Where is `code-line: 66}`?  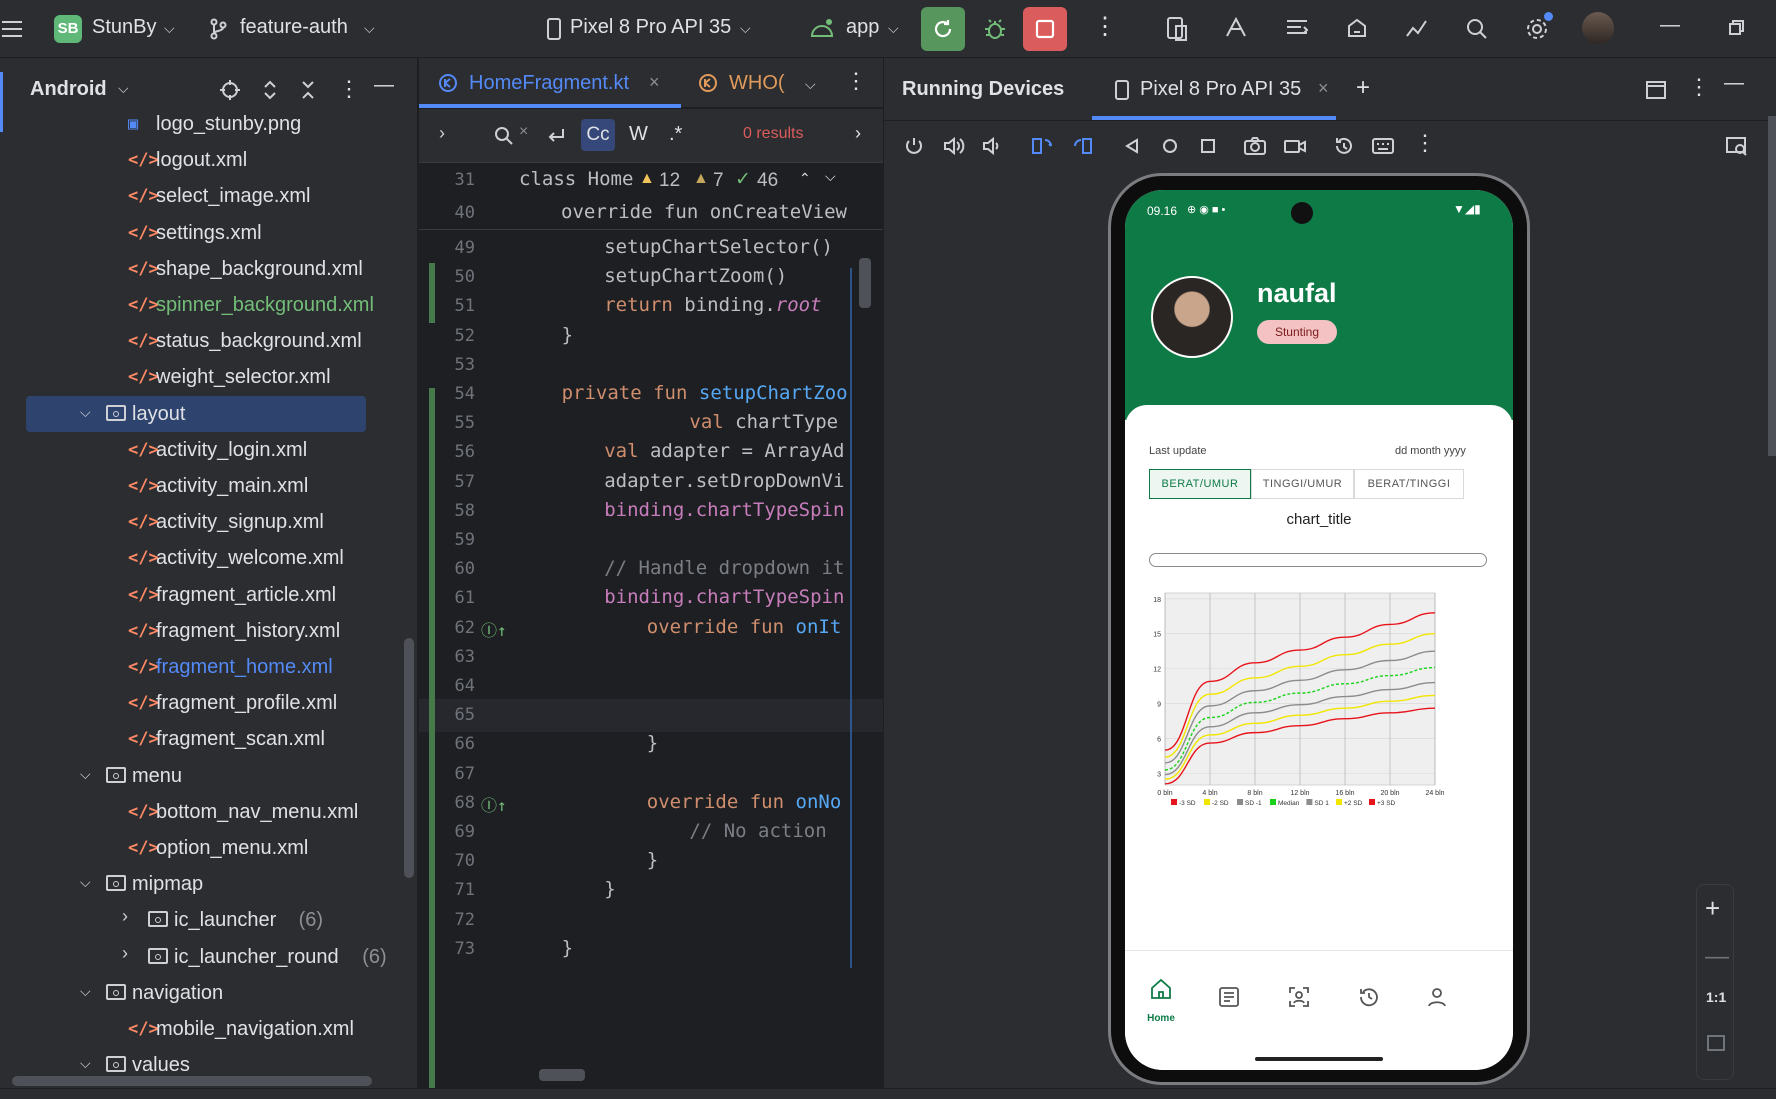 code-line: 66} is located at coordinates (651, 744).